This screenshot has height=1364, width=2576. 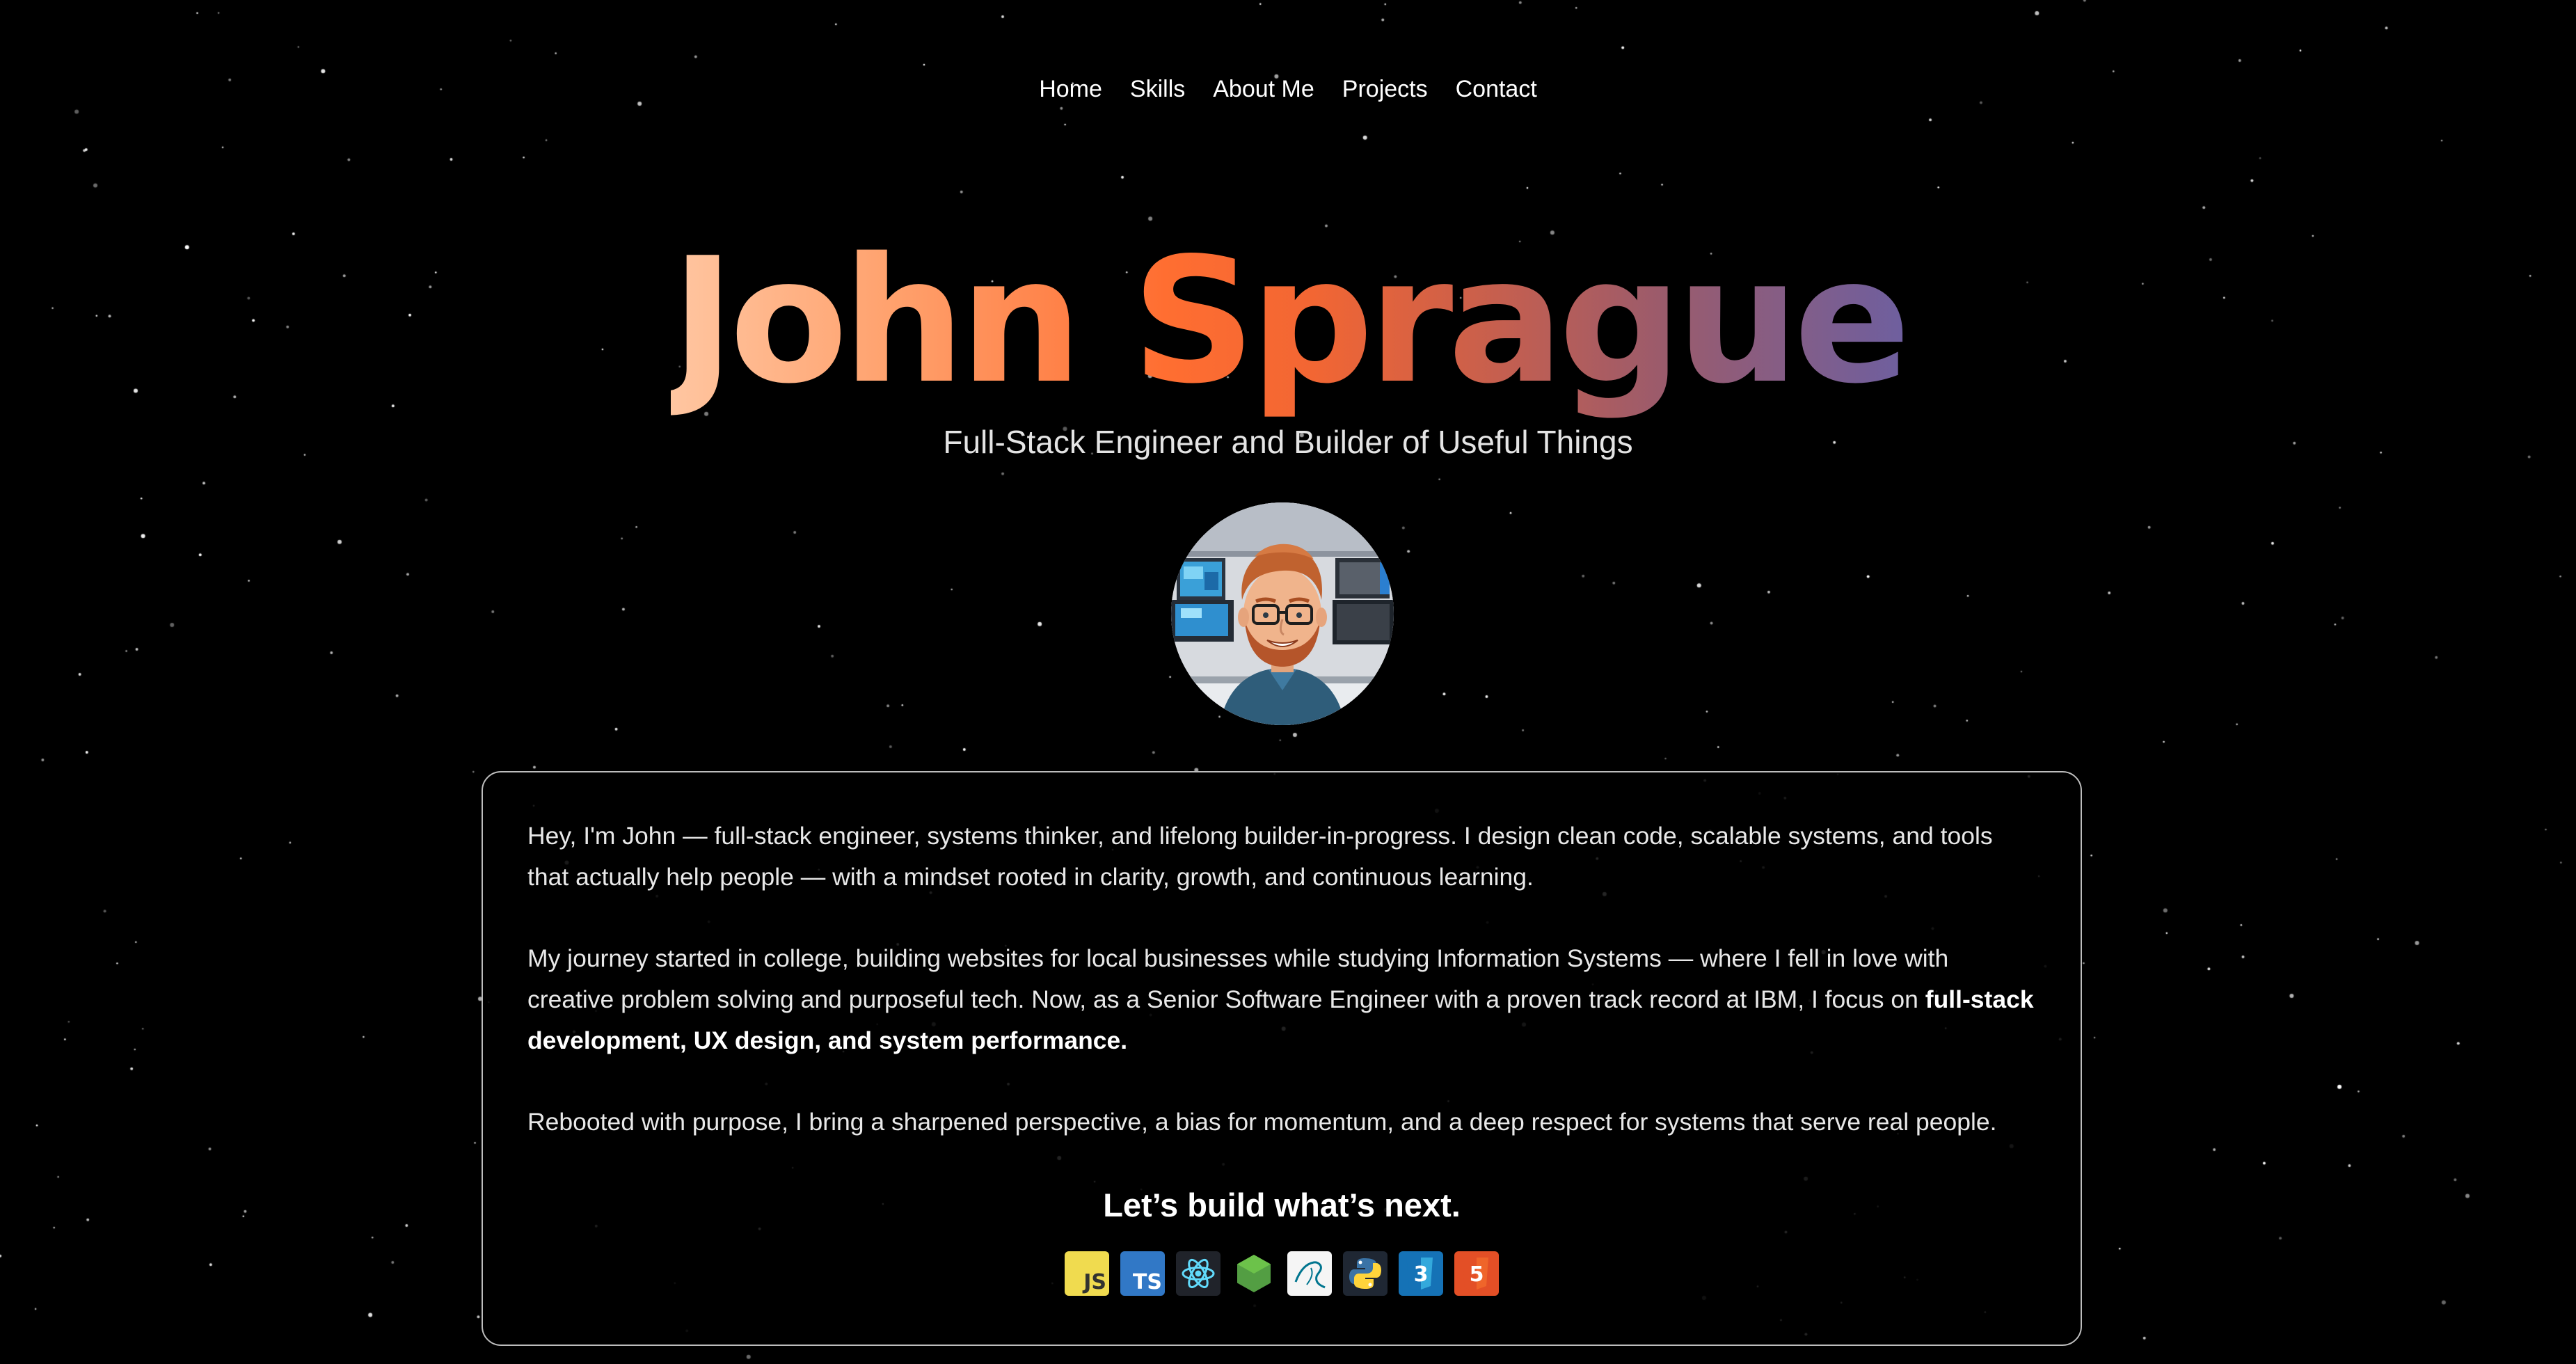 I want to click on hero-name-text: John Sprague, so click(x=1290, y=321).